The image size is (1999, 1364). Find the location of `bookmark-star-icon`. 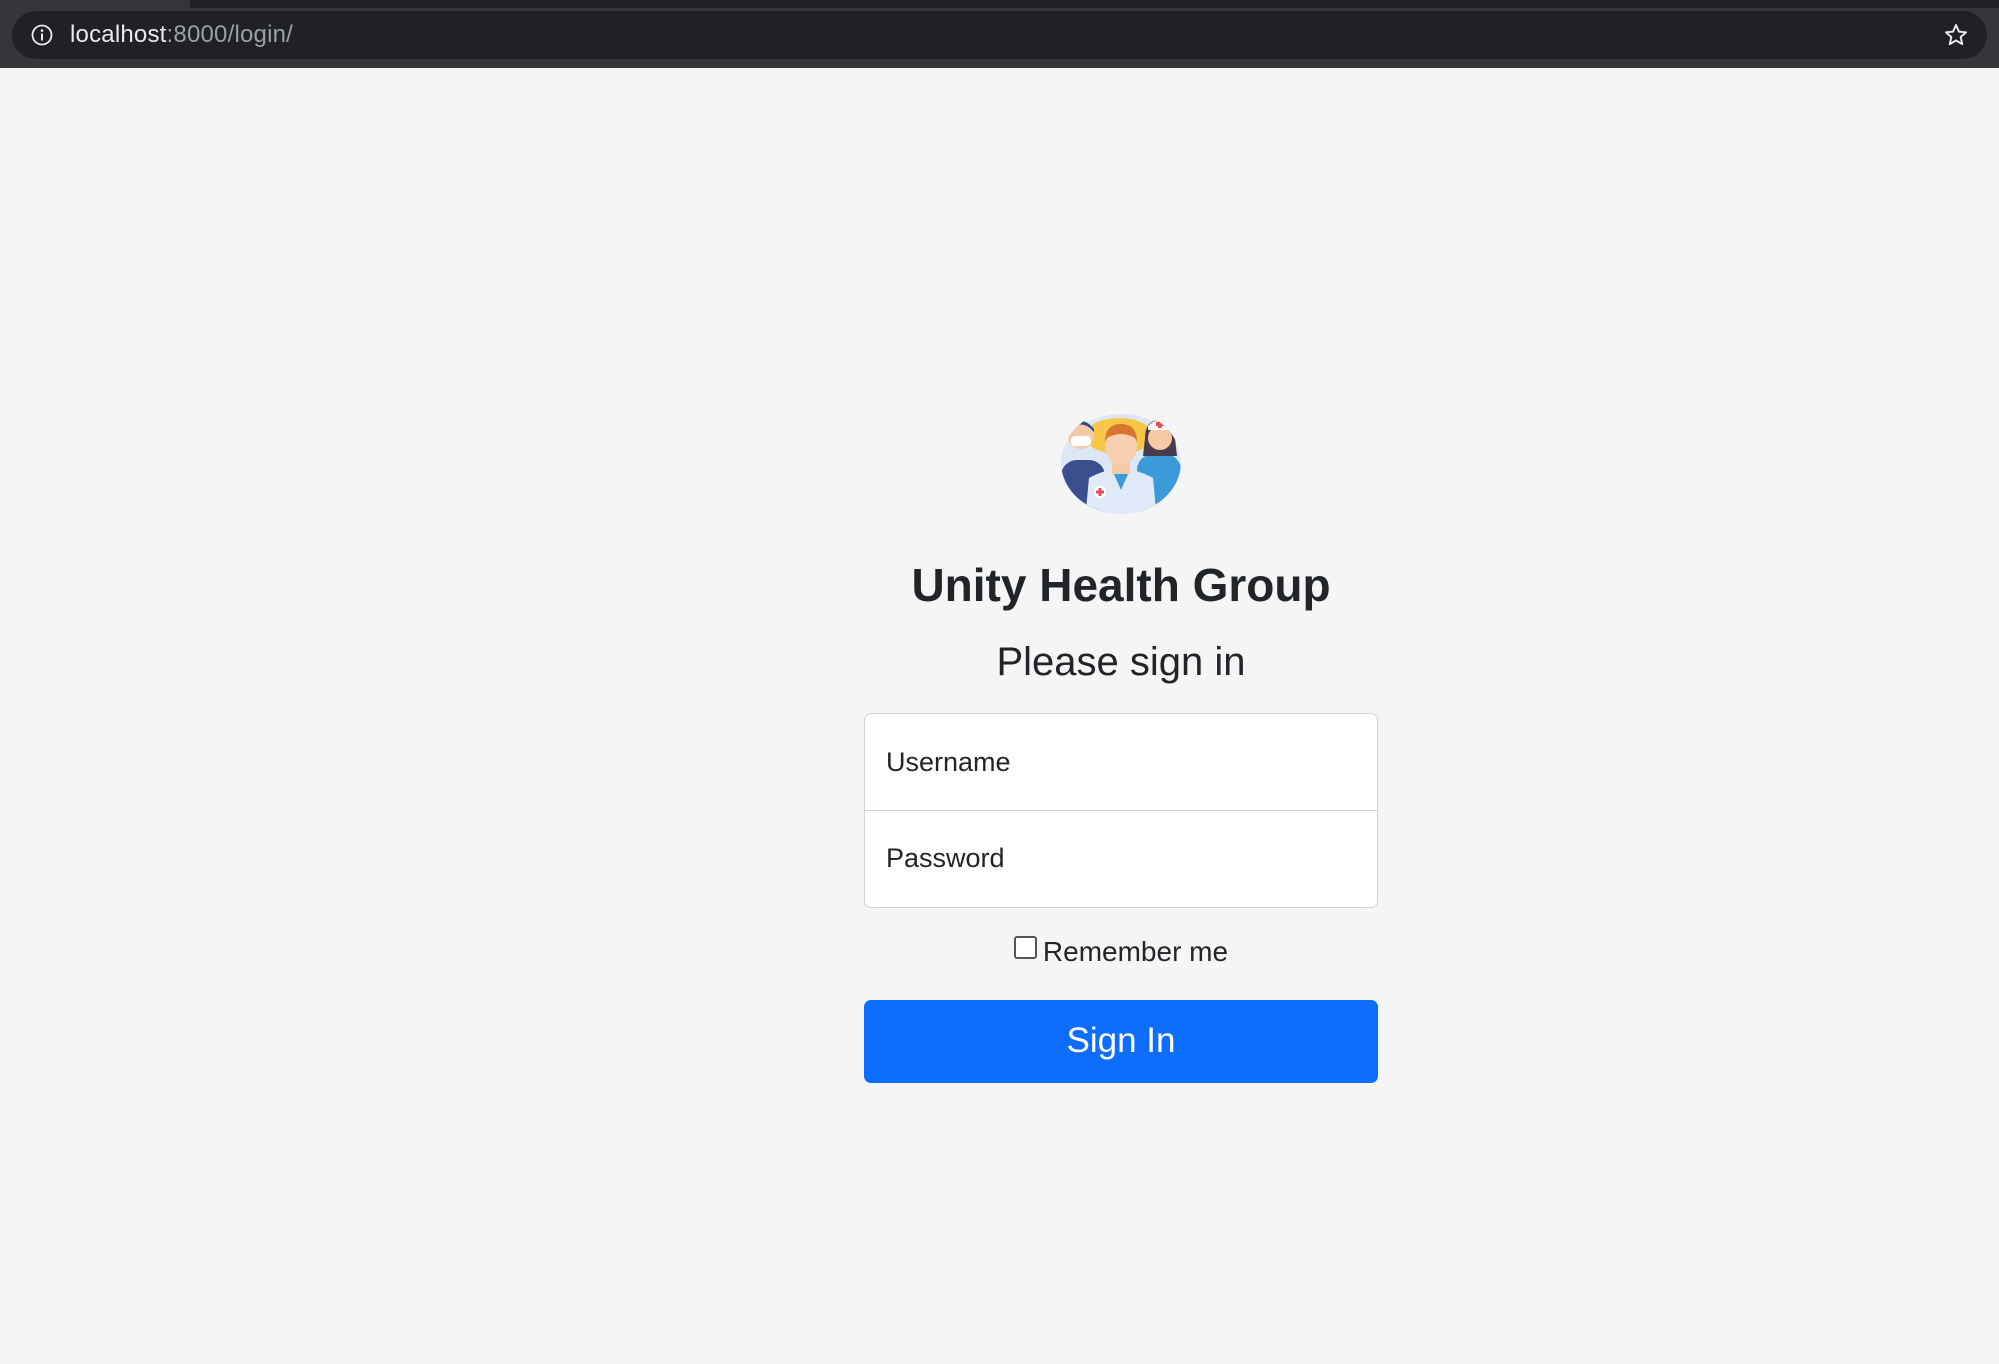

bookmark-star-icon is located at coordinates (1956, 35).